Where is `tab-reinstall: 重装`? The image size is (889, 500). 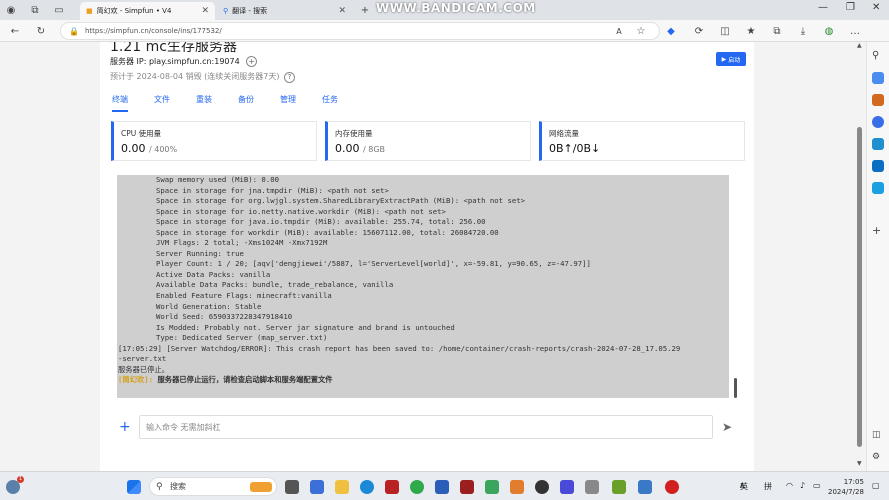
tab-reinstall: 重装 is located at coordinates (204, 103).